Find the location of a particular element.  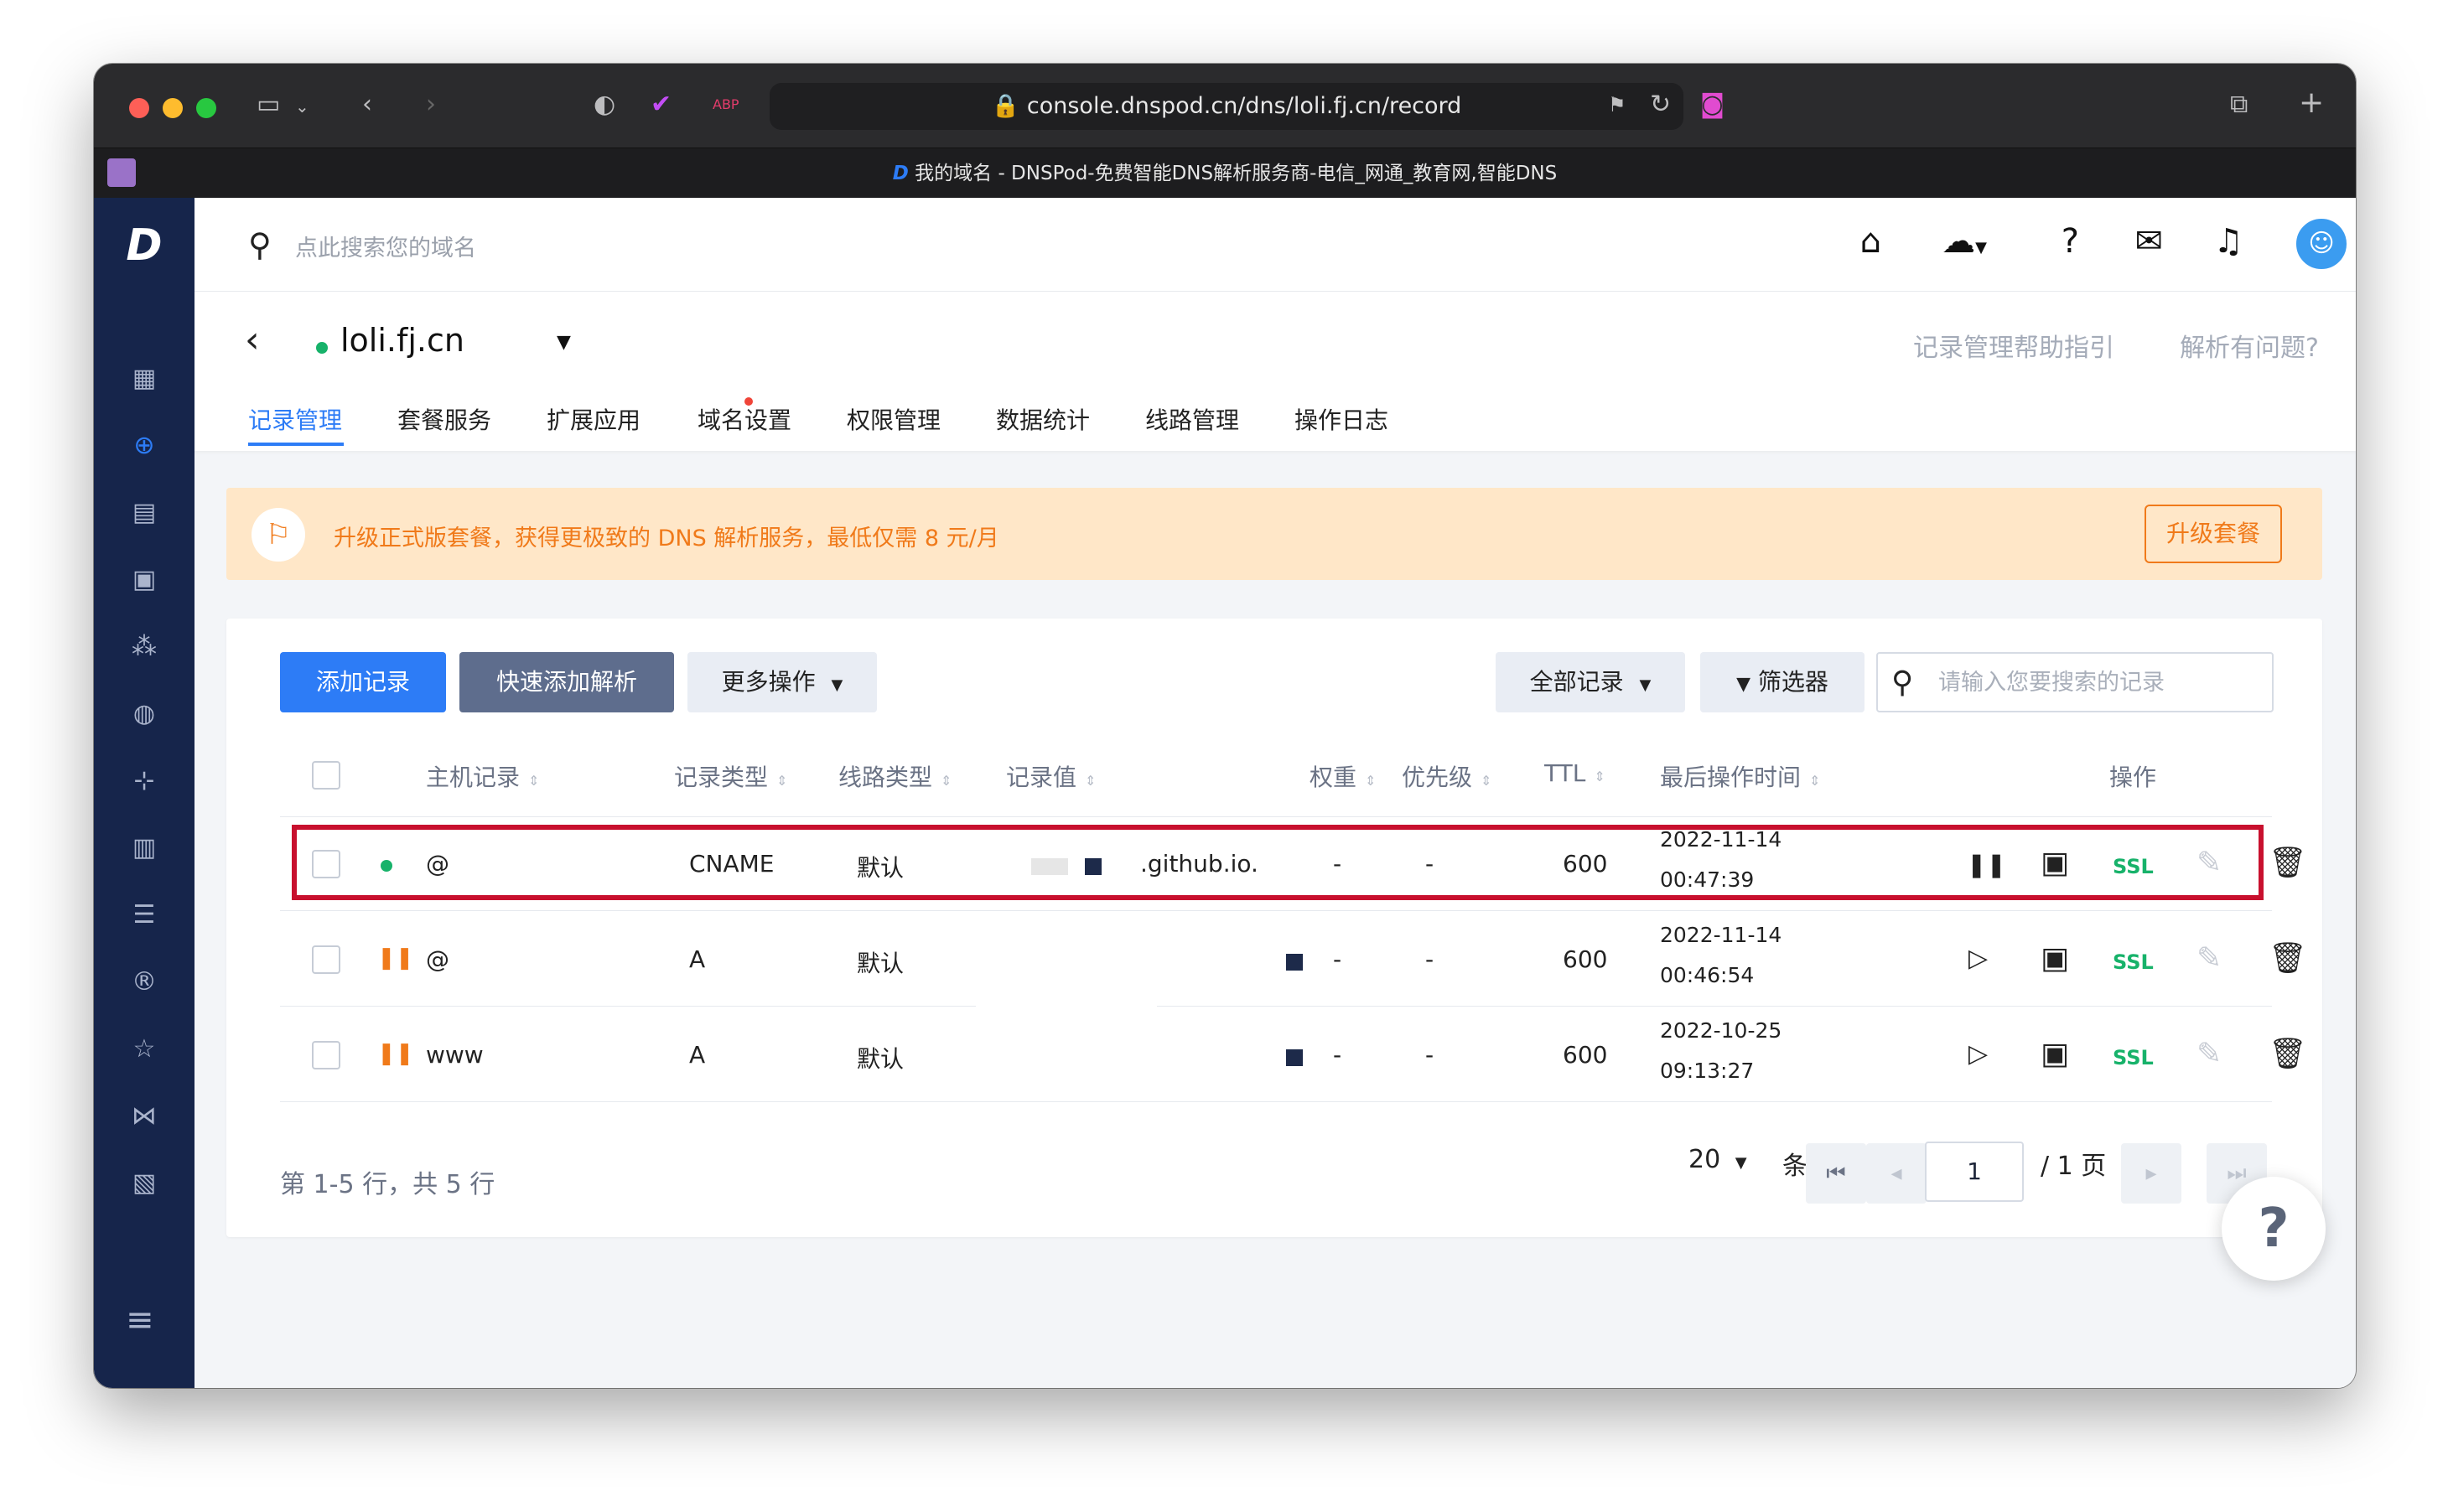

minimize-window-button is located at coordinates (173, 108).